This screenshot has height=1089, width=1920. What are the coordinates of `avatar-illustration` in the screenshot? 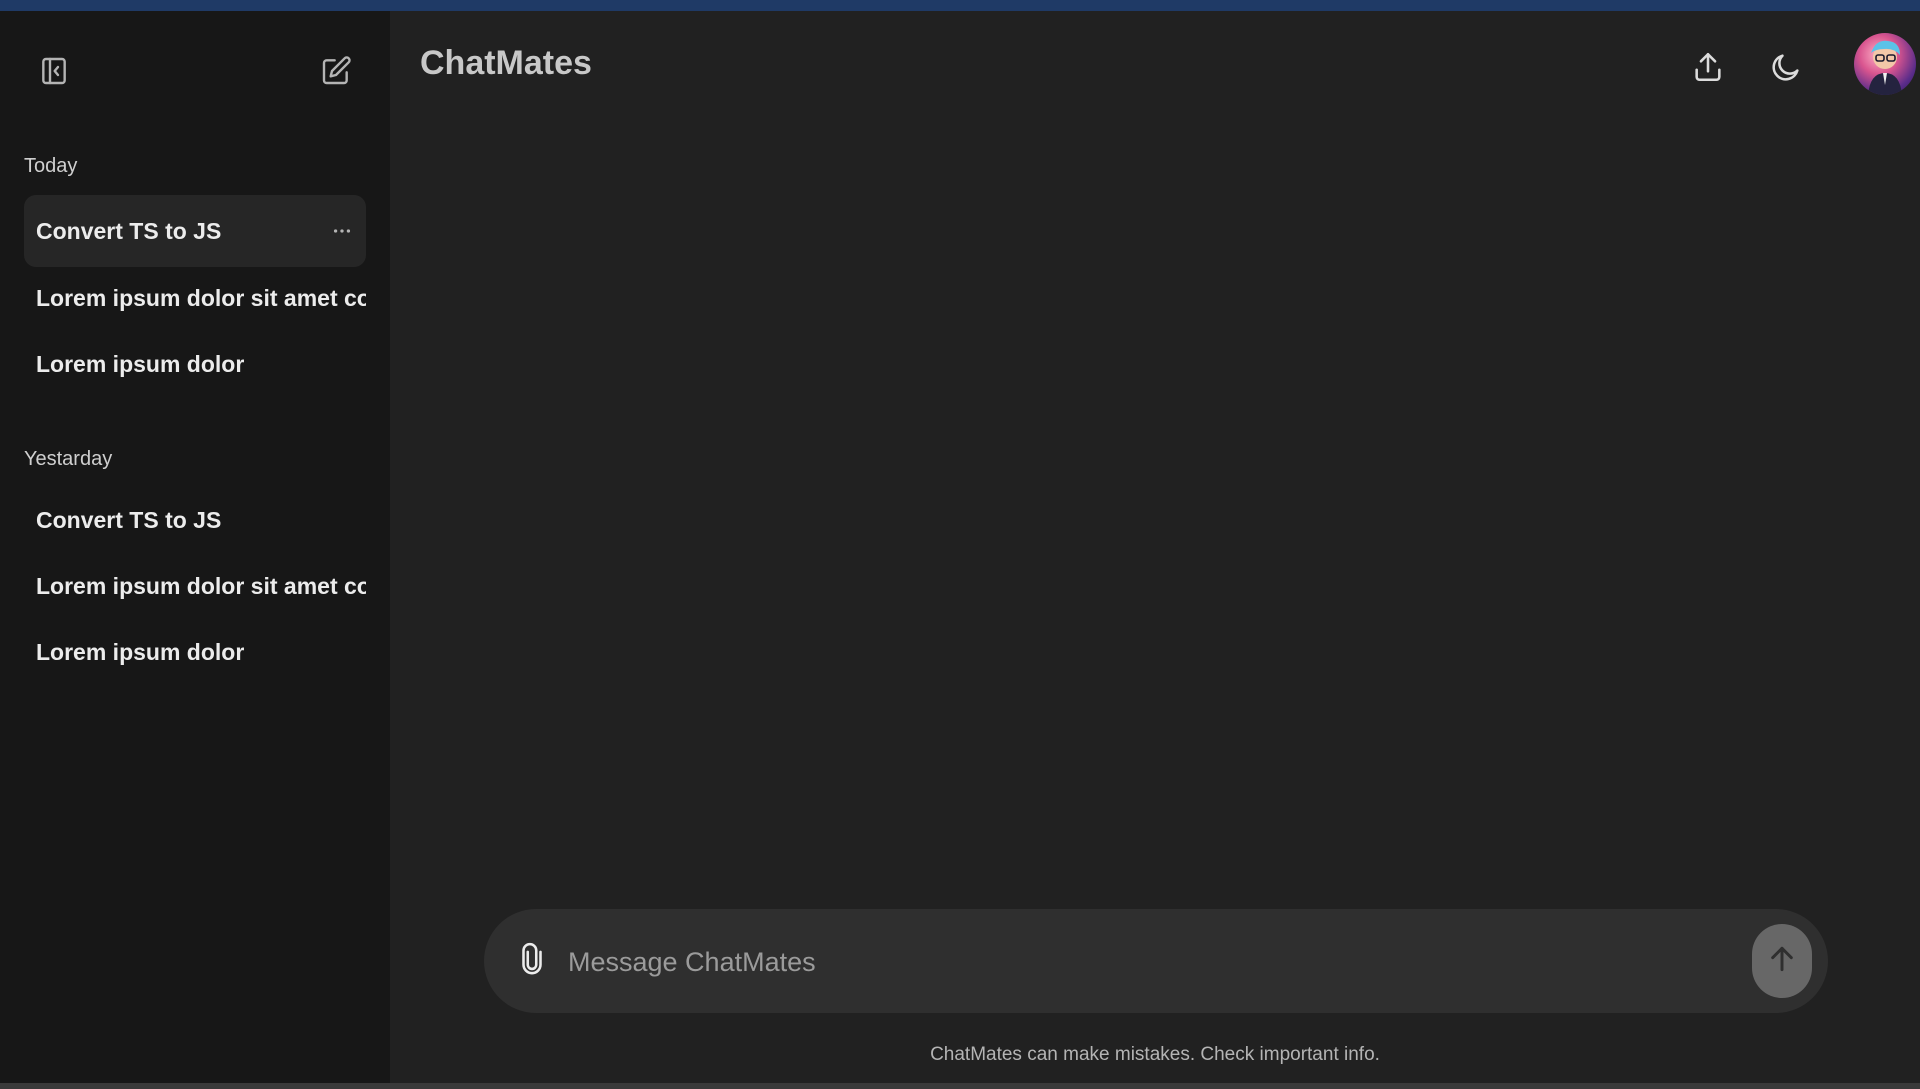 It's located at (1885, 67).